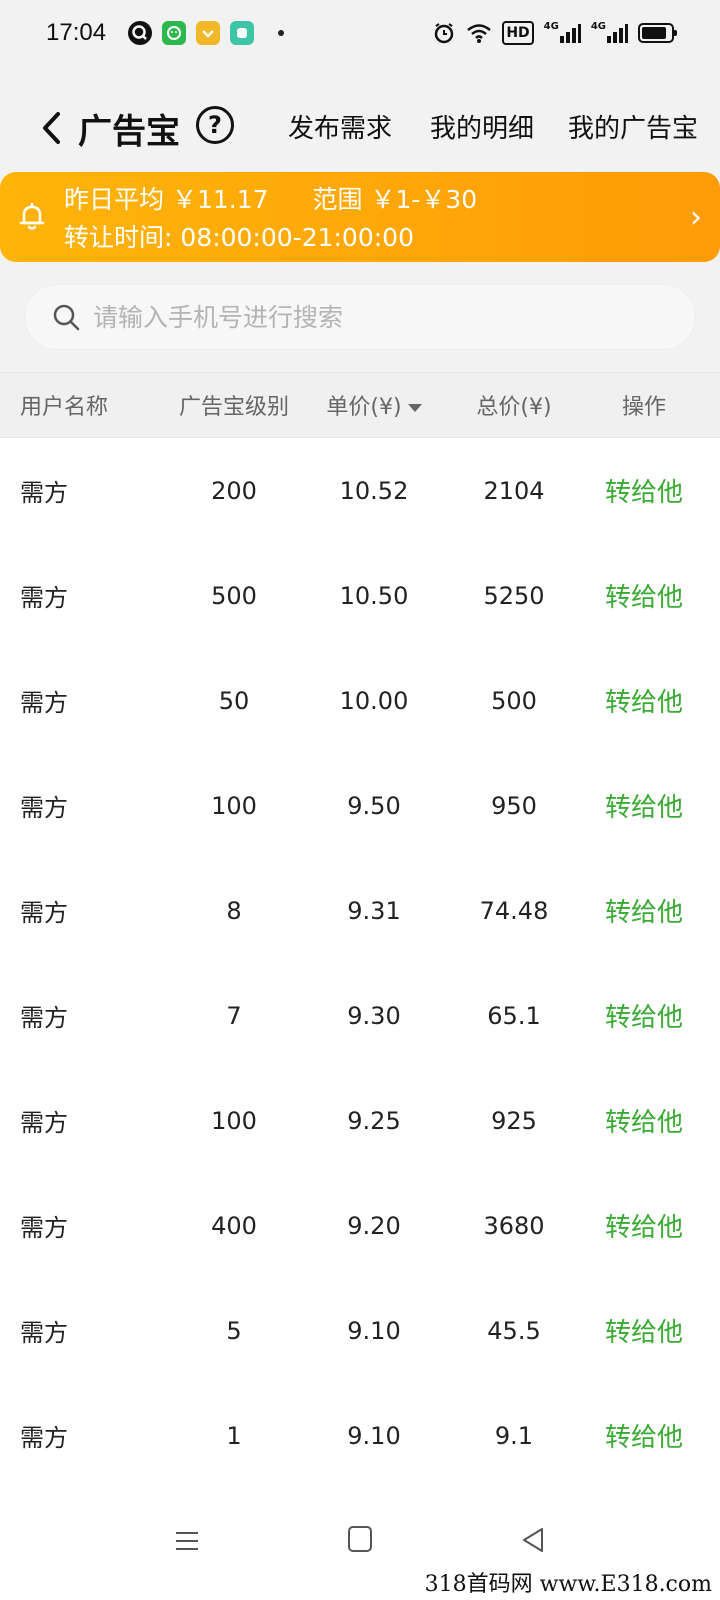 The image size is (720, 1600). What do you see at coordinates (297, 237) in the screenshot?
I see `time-value: 08:00:00-21:00:00` at bounding box center [297, 237].